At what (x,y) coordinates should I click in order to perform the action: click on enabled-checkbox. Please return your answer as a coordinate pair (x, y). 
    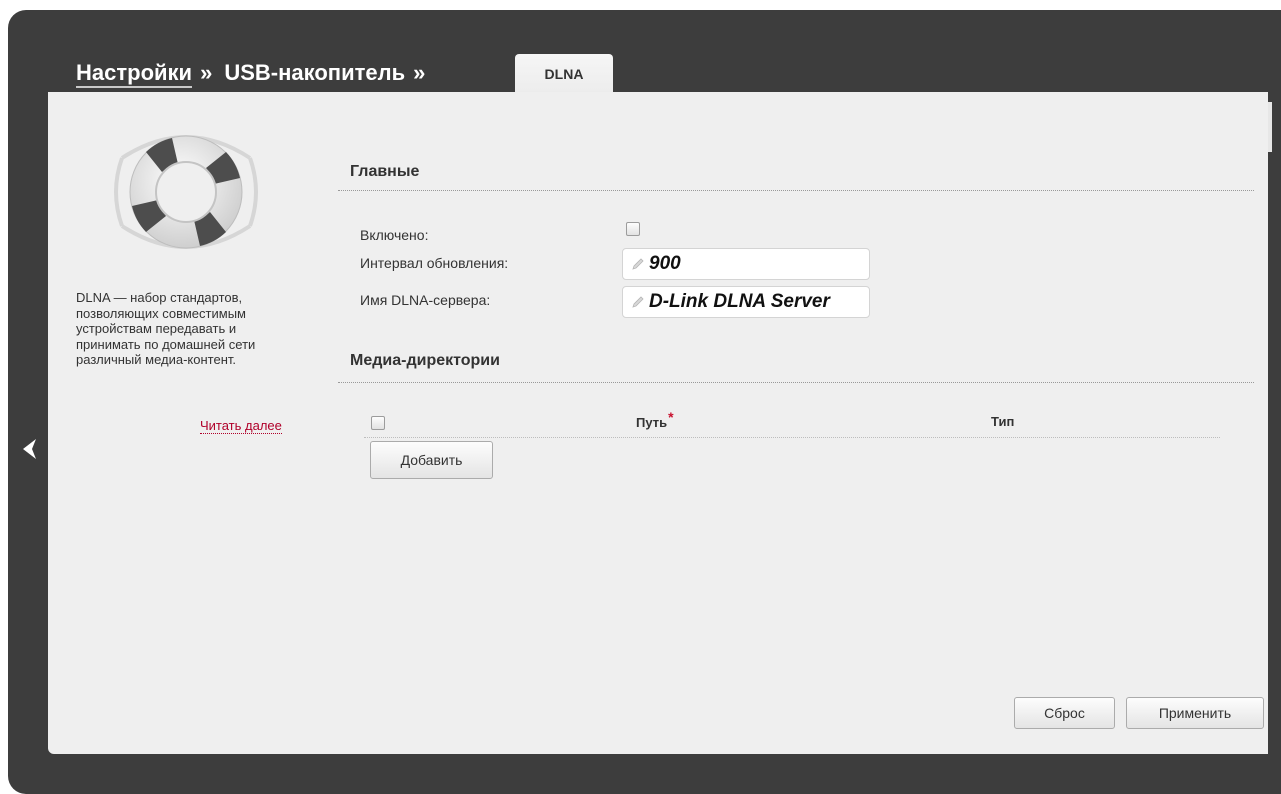
    Looking at the image, I should click on (633, 229).